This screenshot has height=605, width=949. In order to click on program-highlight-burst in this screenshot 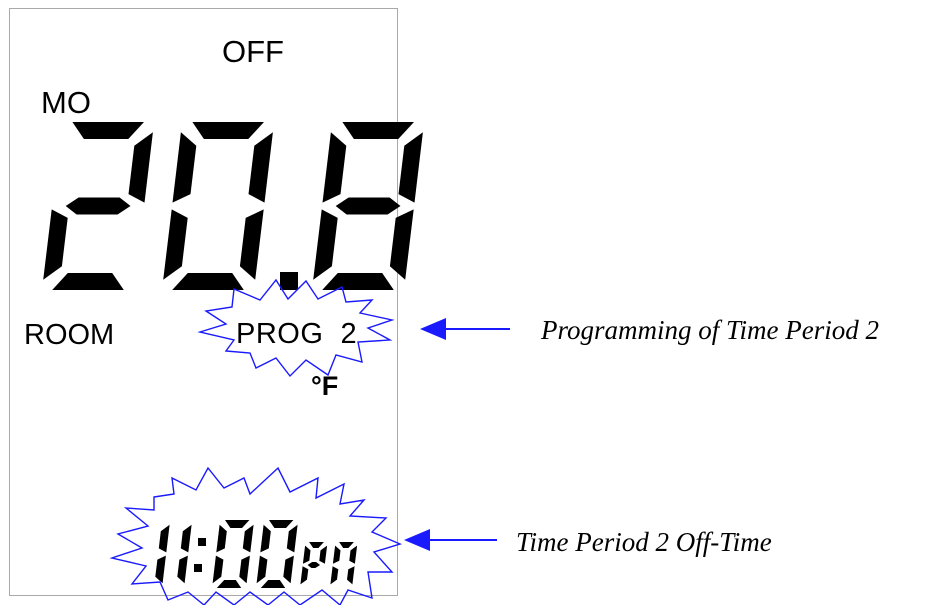, I will do `click(296, 328)`.